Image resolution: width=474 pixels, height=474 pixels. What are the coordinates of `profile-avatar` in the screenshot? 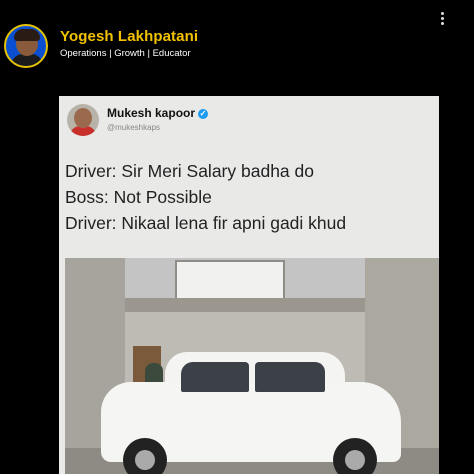 It's located at (26, 46).